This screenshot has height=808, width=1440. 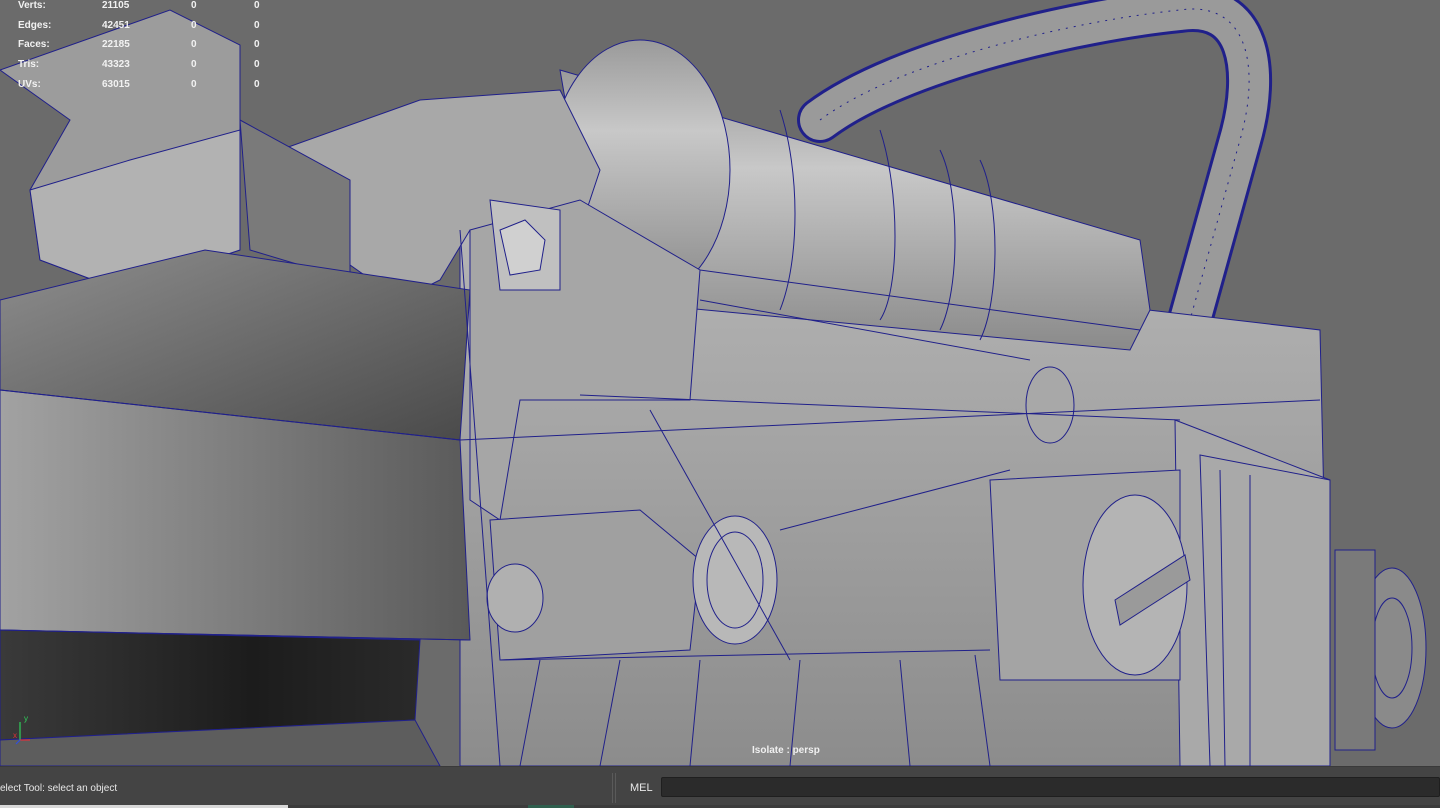 I want to click on hud-total-count: 43323, so click(x=116, y=65).